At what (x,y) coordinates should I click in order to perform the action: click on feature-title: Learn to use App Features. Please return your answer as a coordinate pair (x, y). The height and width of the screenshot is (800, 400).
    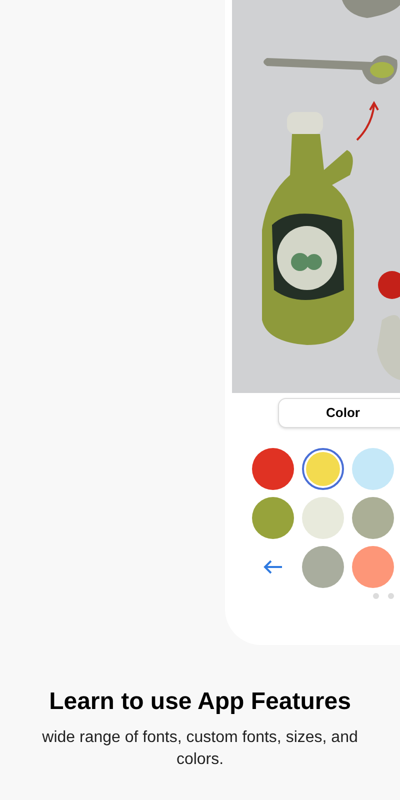
    Looking at the image, I should click on (200, 702).